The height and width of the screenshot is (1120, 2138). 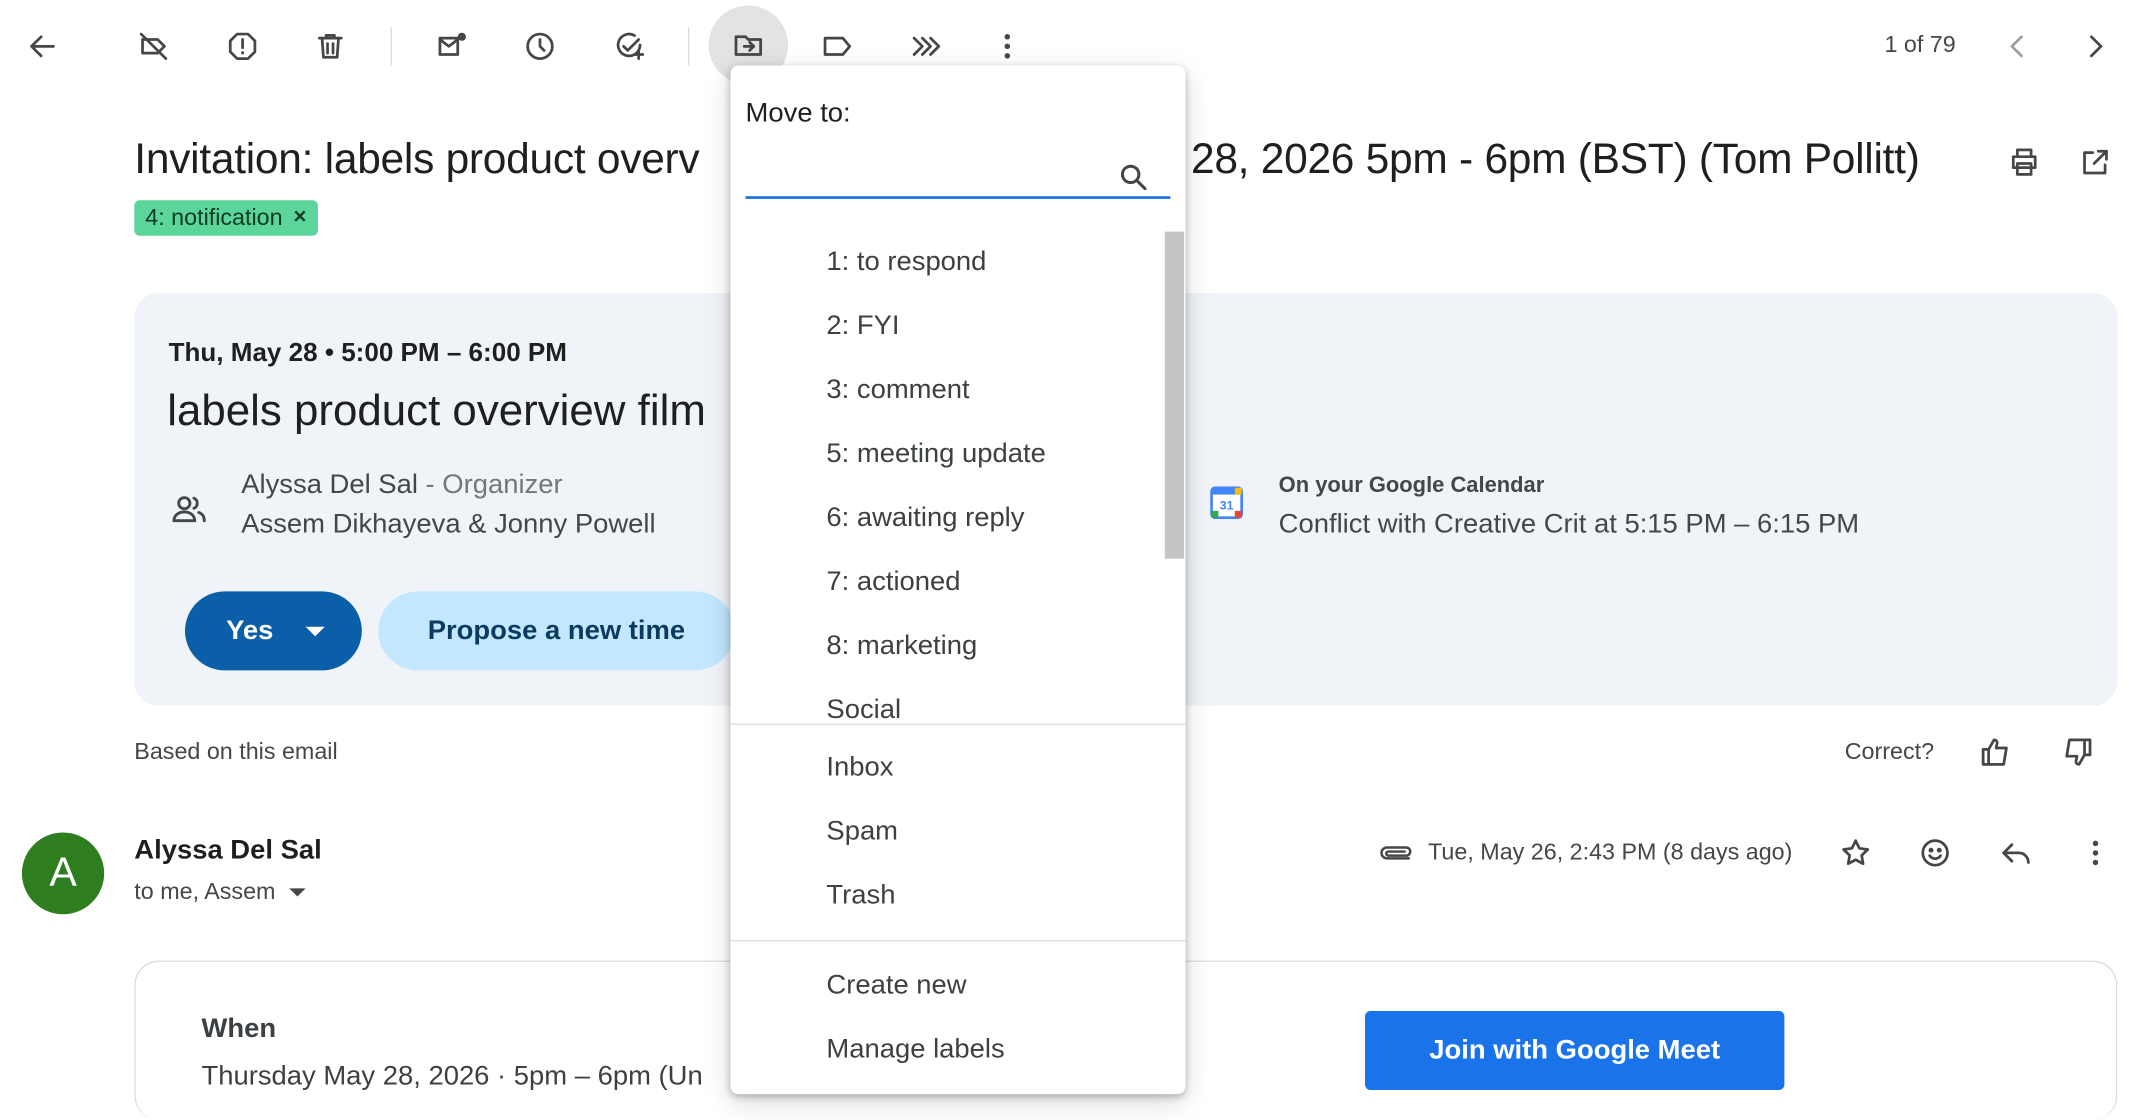 I want to click on label-chip: 4: notification ×, so click(x=226, y=218).